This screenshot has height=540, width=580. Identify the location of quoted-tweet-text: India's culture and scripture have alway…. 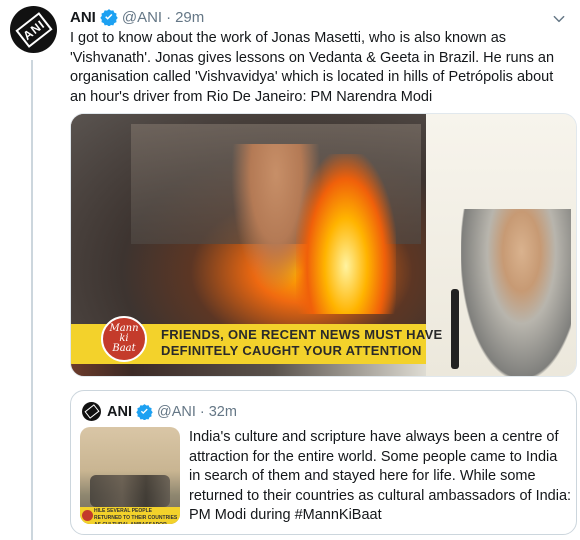
(380, 476).